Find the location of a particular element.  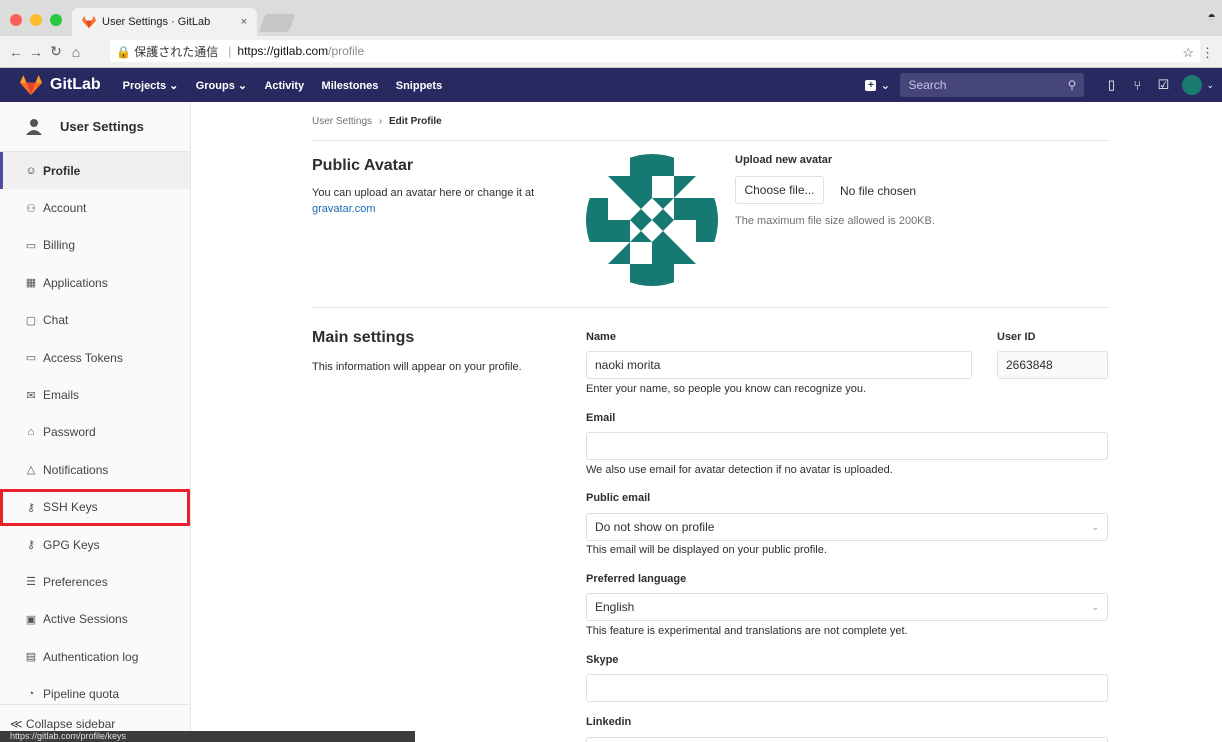

email-field is located at coordinates (847, 446).